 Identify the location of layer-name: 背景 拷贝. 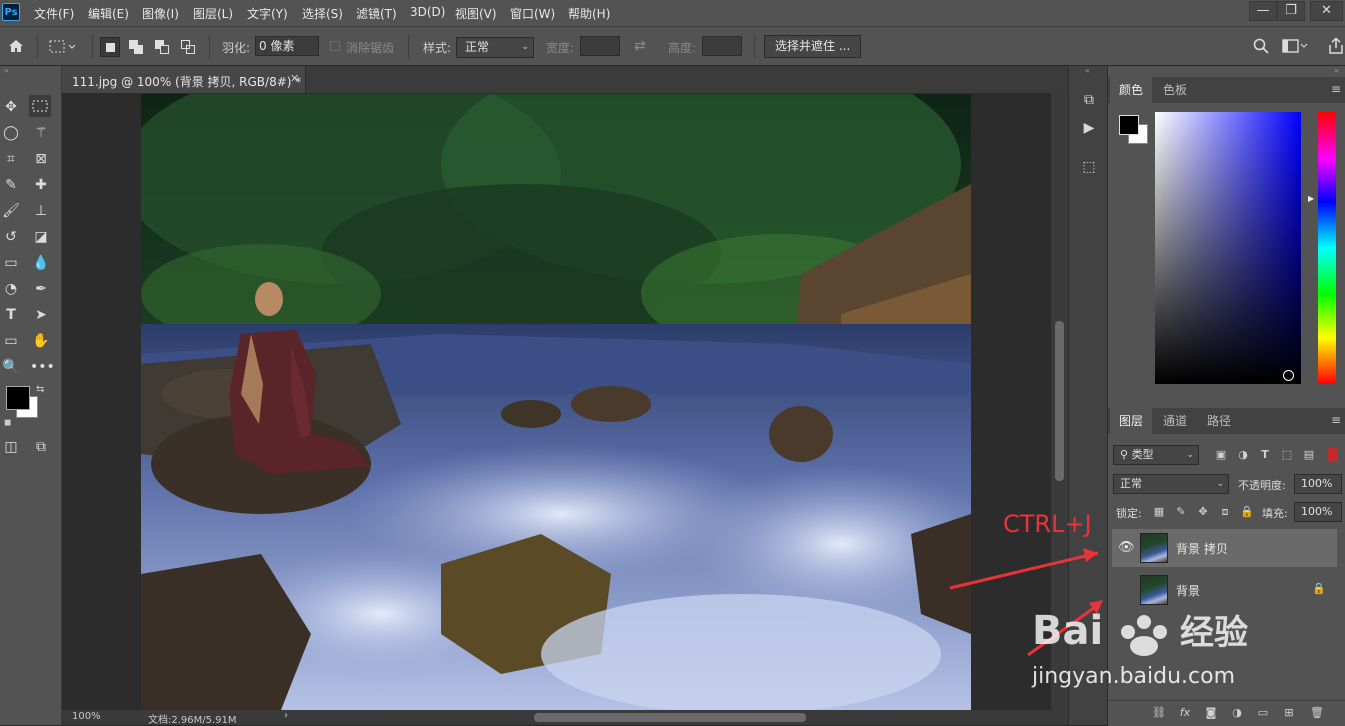
(1202, 548).